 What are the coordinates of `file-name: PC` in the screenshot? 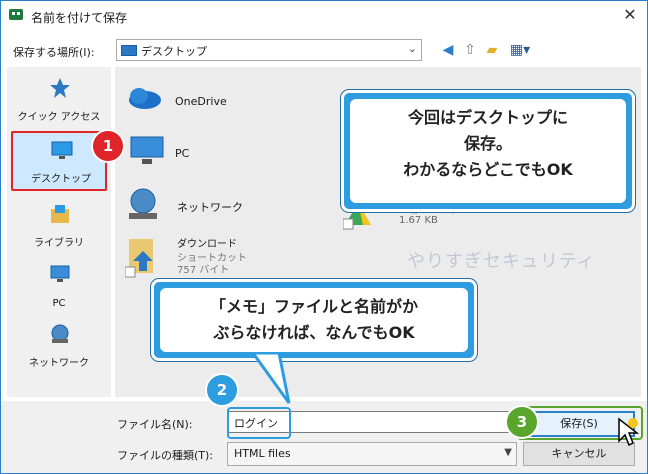 It's located at (182, 153).